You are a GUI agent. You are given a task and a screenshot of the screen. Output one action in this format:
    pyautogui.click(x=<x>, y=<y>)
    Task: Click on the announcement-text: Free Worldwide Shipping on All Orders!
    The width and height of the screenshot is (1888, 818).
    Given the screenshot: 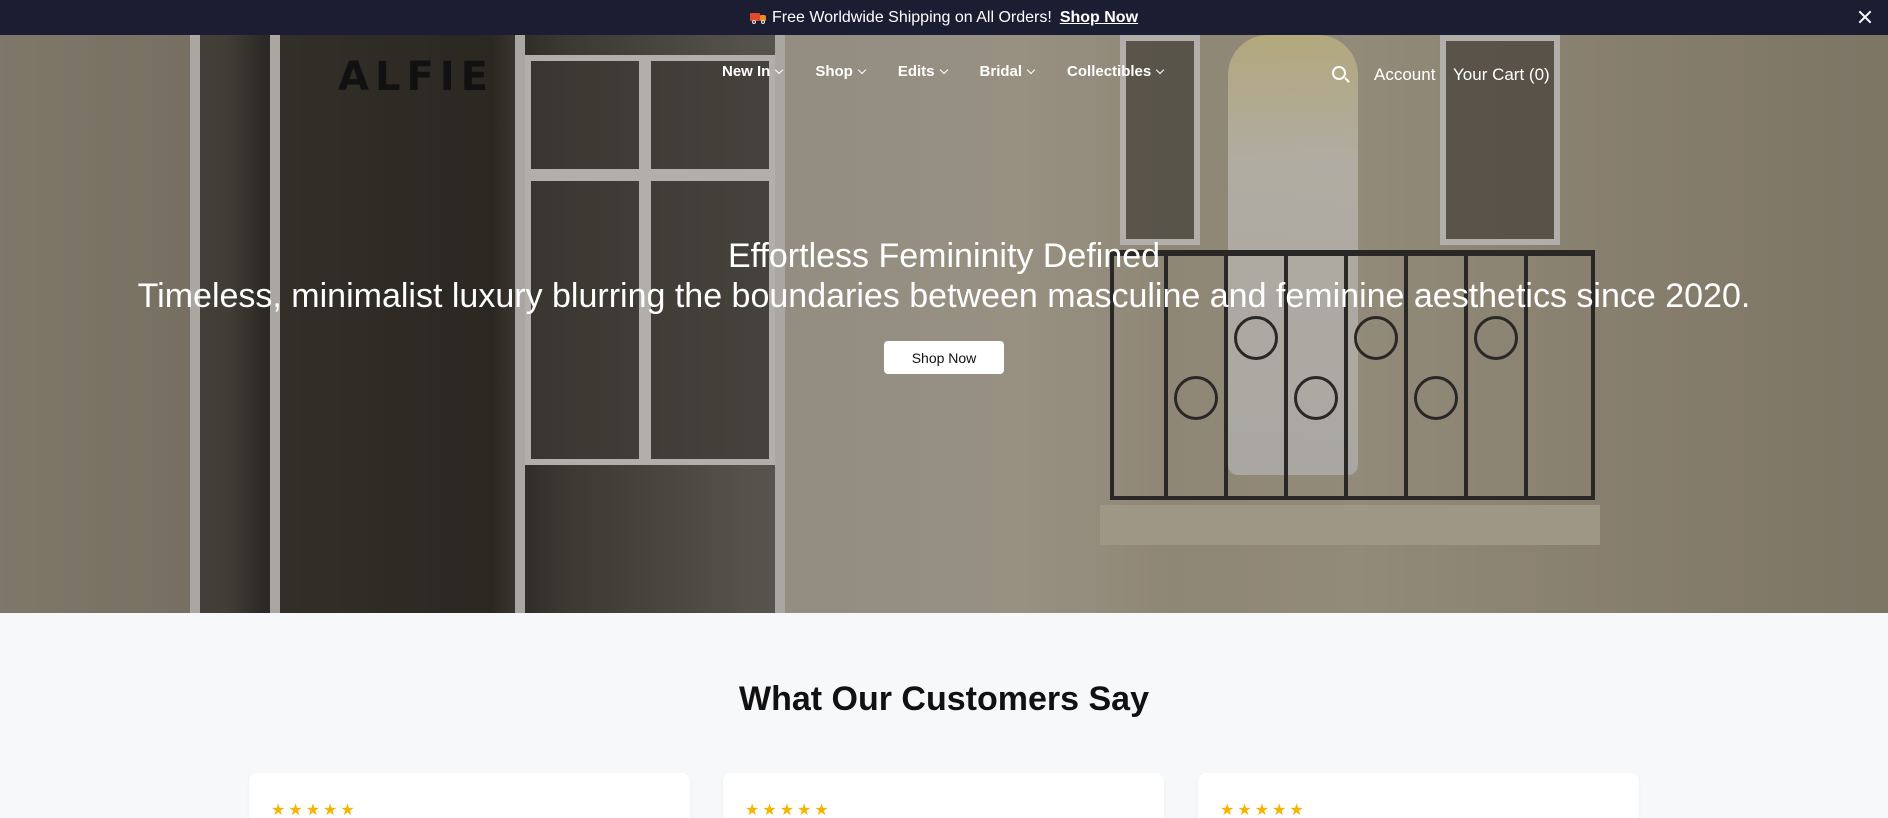 What is the action you would take?
    pyautogui.click(x=911, y=17)
    